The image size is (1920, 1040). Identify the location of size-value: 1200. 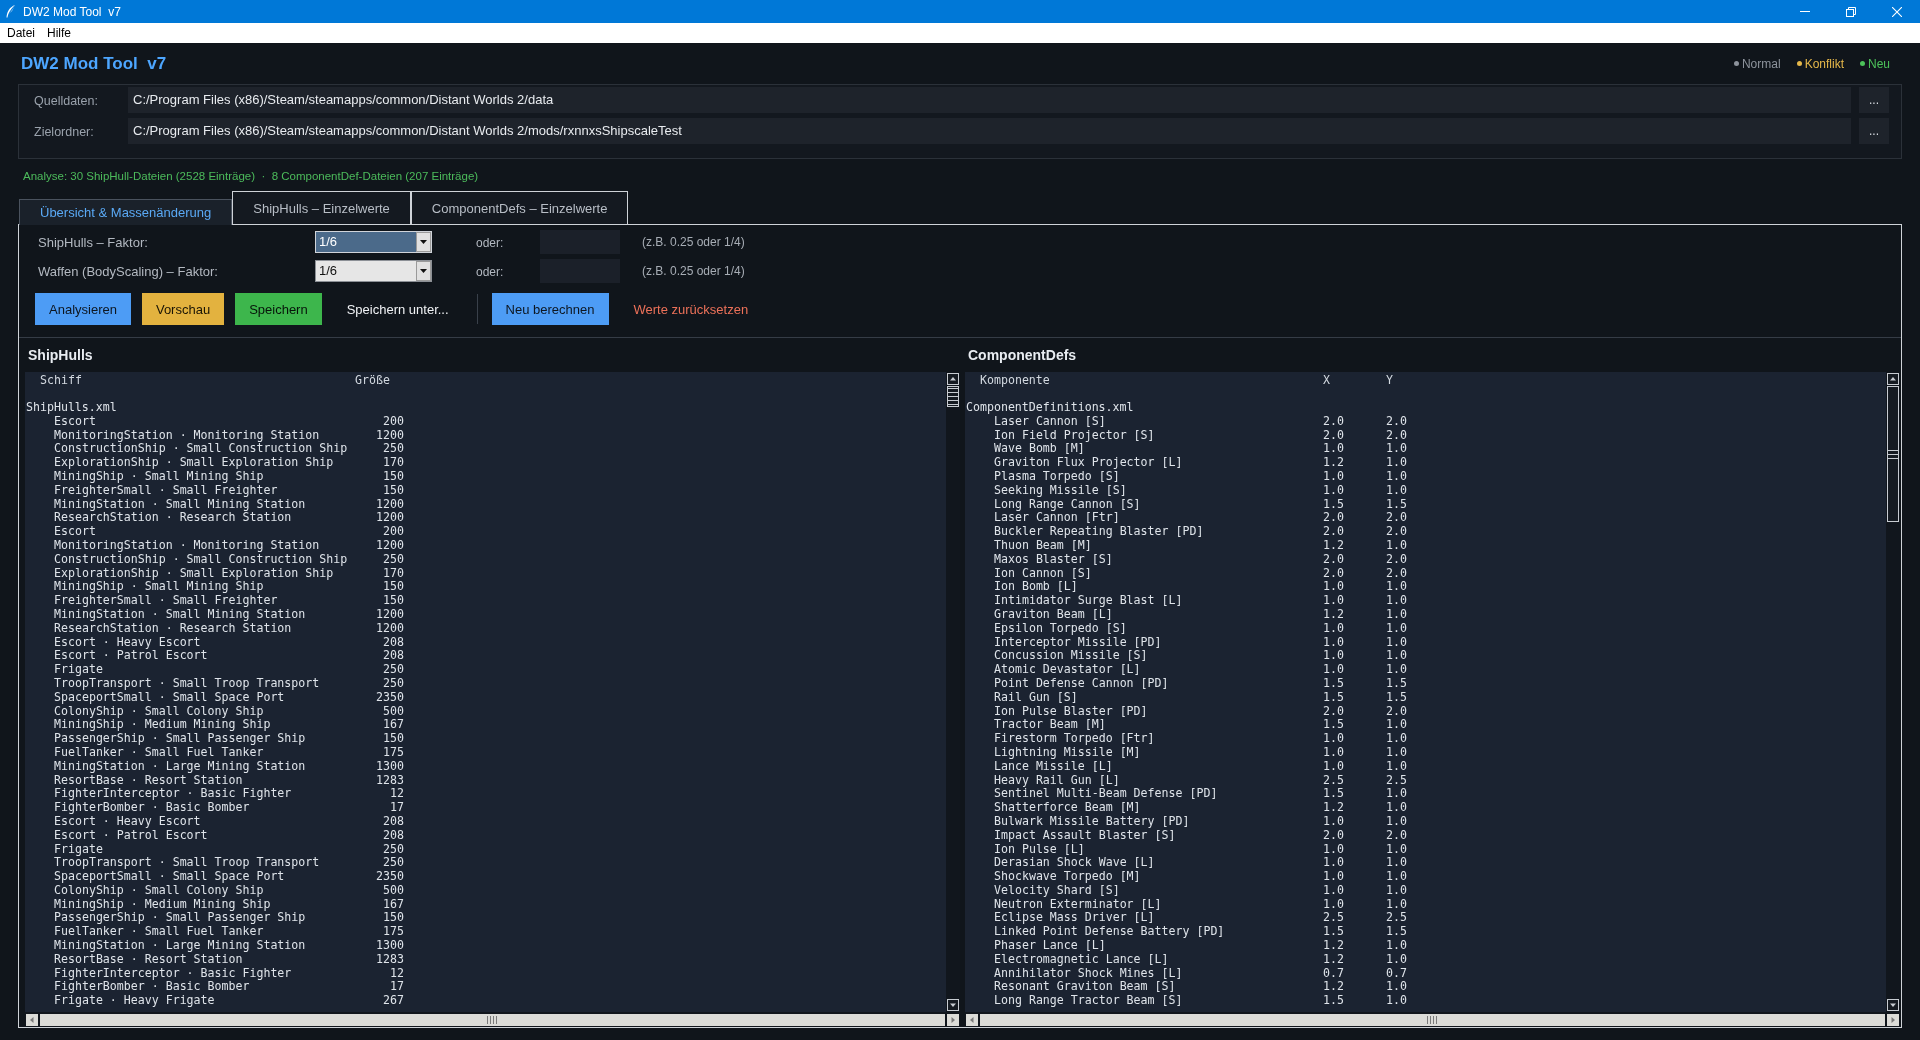
(390, 503).